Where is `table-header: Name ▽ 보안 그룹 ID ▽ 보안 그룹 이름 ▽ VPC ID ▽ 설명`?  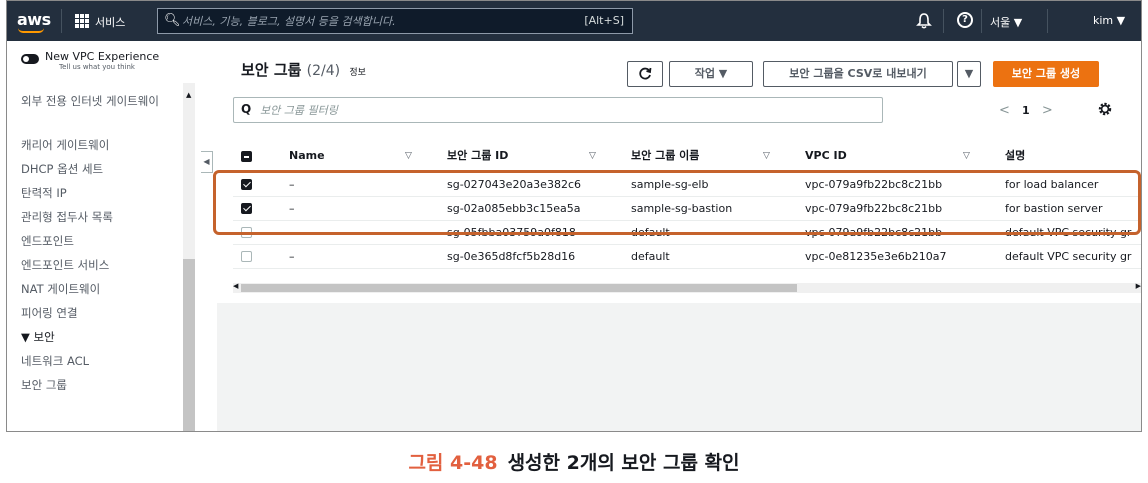
table-header: Name ▽ 보안 그룹 ID ▽ 보안 그룹 이름 ▽ VPC ID ▽ 설명 is located at coordinates (687, 157).